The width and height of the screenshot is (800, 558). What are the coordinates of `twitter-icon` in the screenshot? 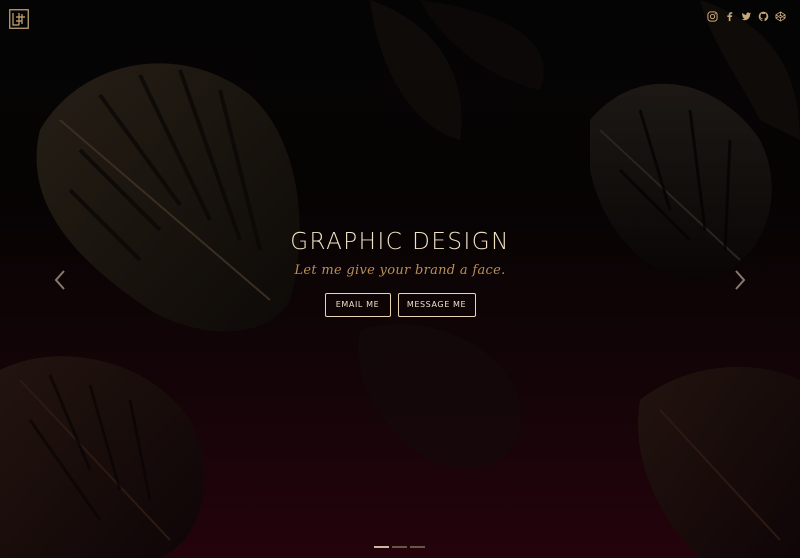 It's located at (746, 16).